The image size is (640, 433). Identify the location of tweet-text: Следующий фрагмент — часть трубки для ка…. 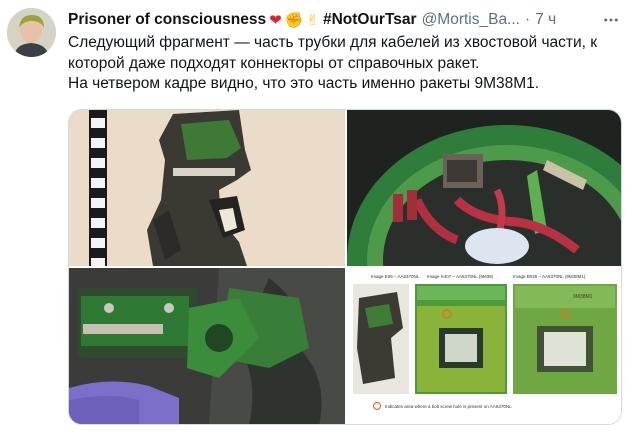
(348, 64).